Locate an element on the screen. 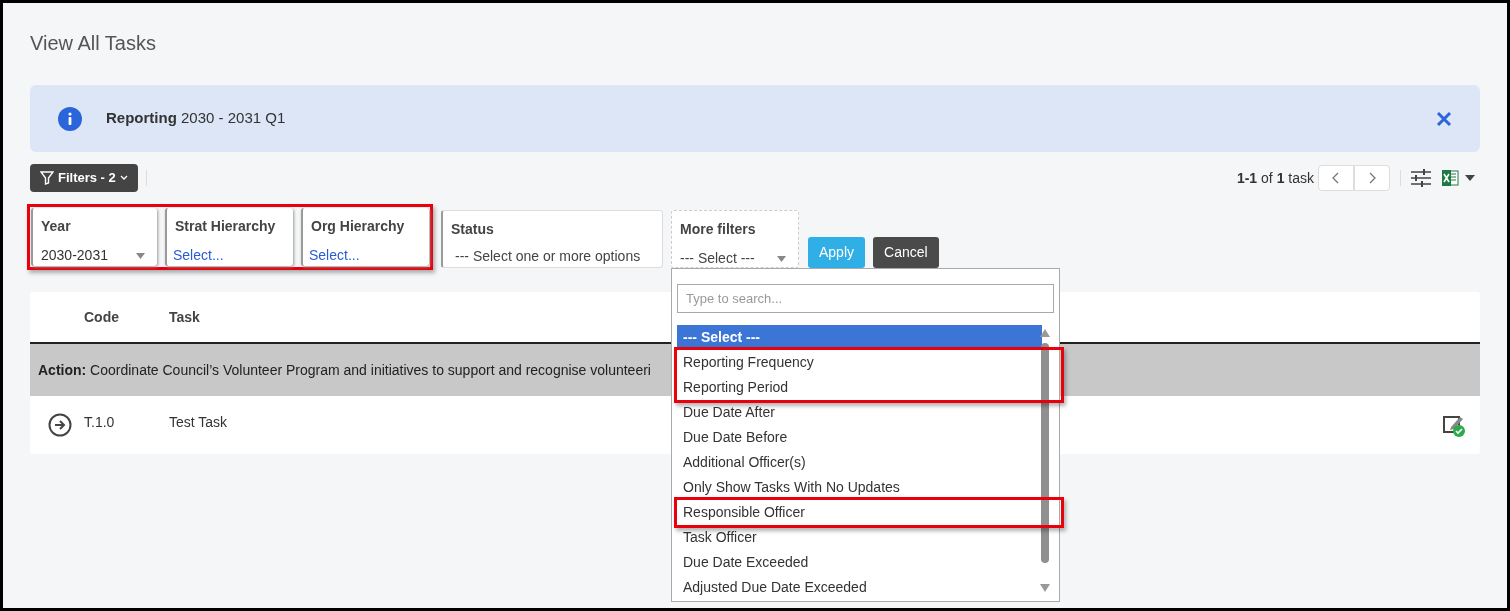 Image resolution: width=1510 pixels, height=611 pixels. close-icon is located at coordinates (1444, 118).